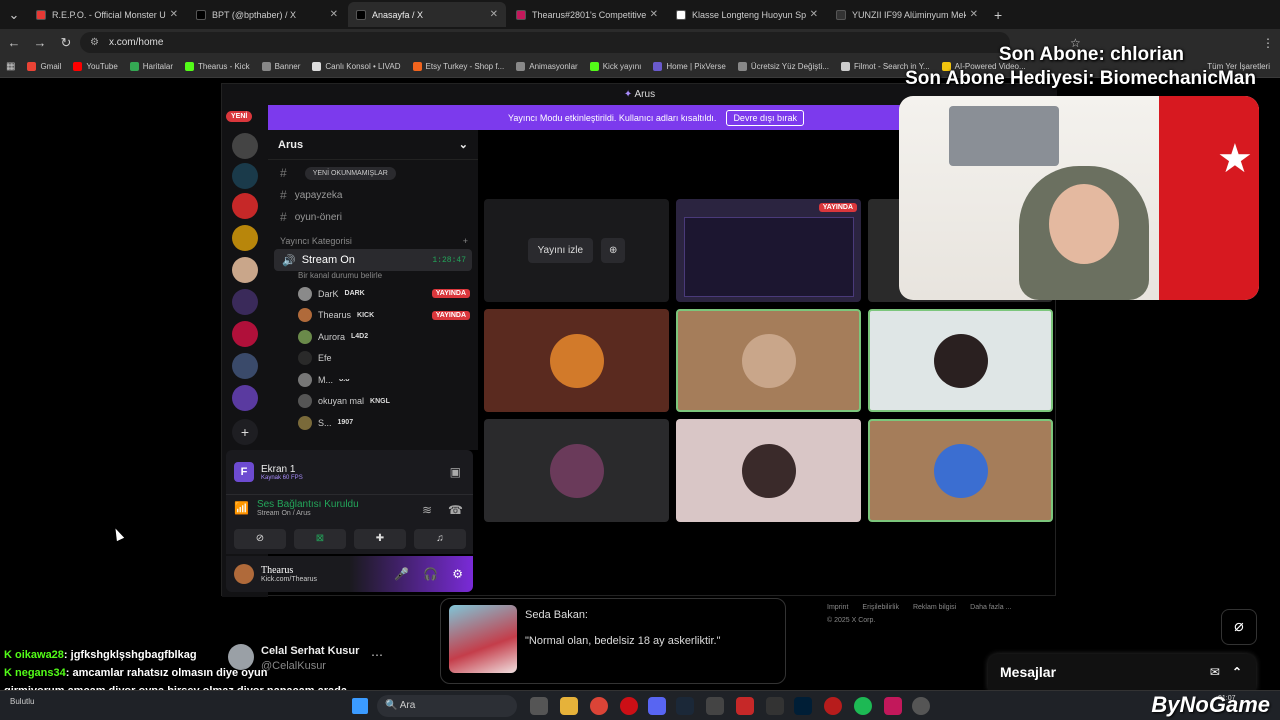  What do you see at coordinates (373, 195) in the screenshot?
I see `channel-item: # yapayzeka` at bounding box center [373, 195].